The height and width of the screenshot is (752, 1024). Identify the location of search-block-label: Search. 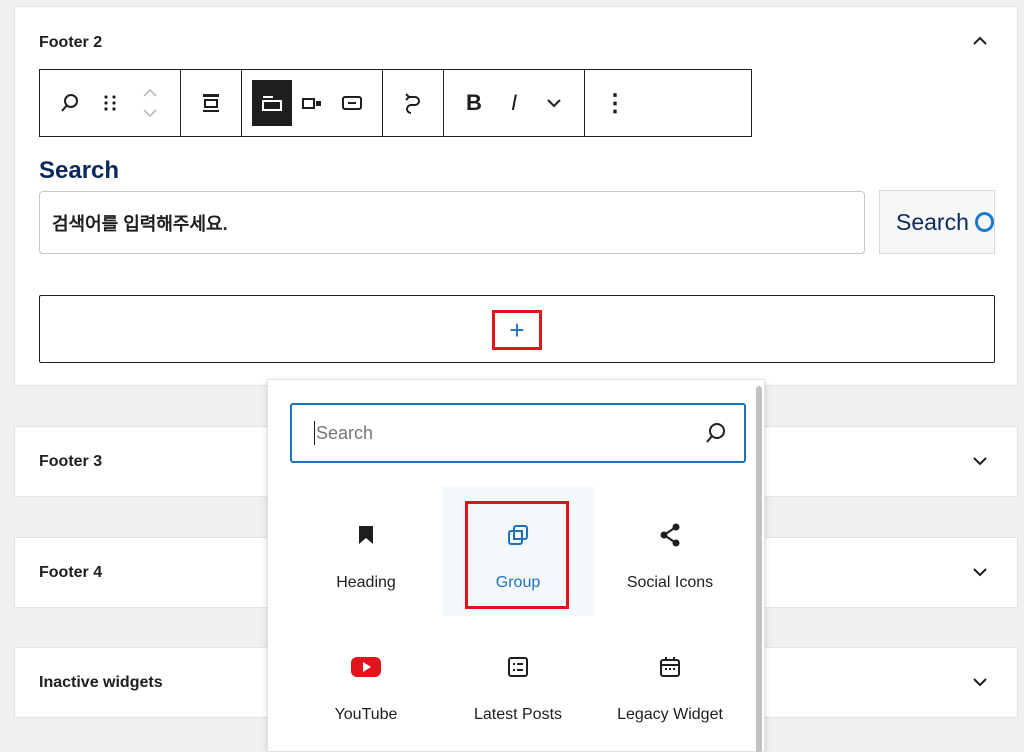
(79, 170).